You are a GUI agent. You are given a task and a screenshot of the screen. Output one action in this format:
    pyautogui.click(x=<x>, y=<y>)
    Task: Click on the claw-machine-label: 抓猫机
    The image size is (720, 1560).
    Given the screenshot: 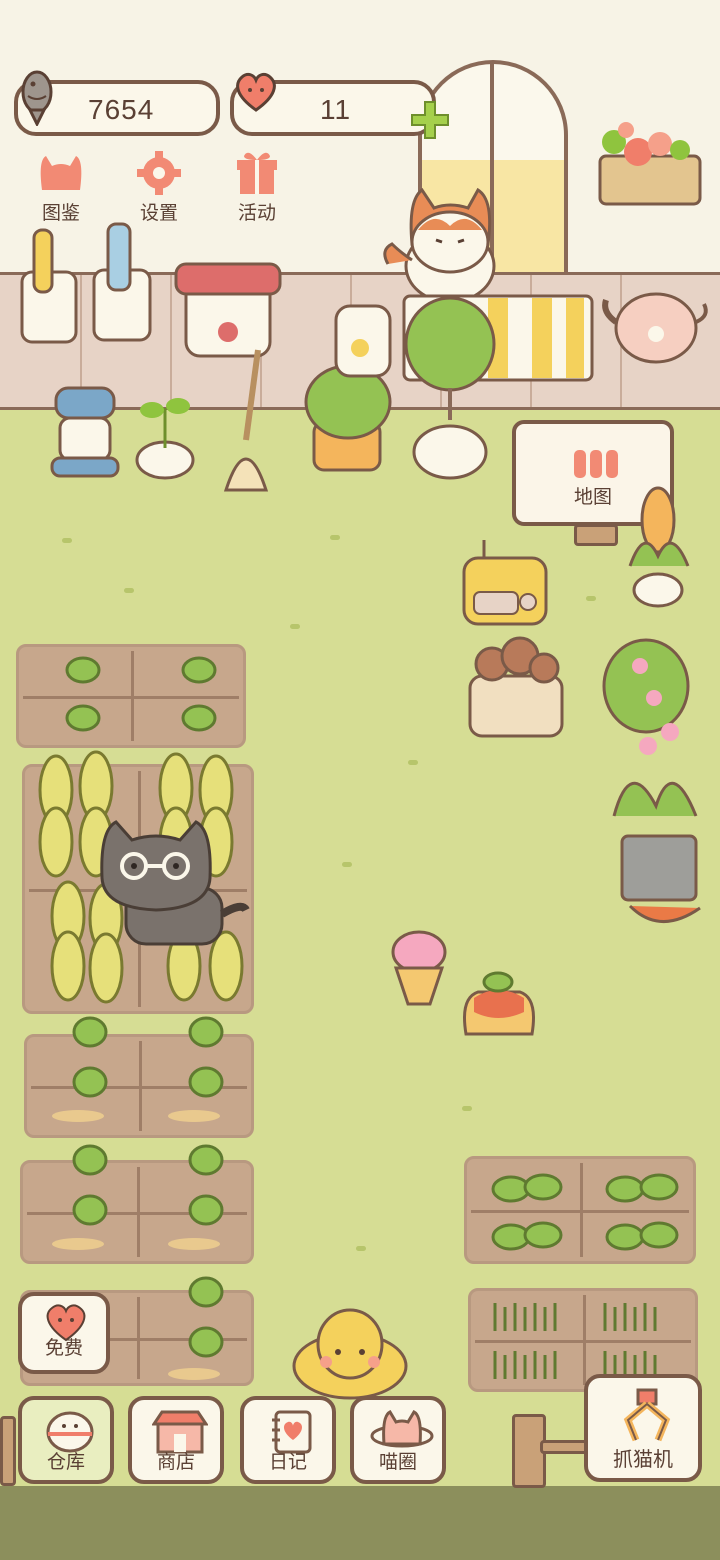 What is the action you would take?
    pyautogui.click(x=643, y=1459)
    